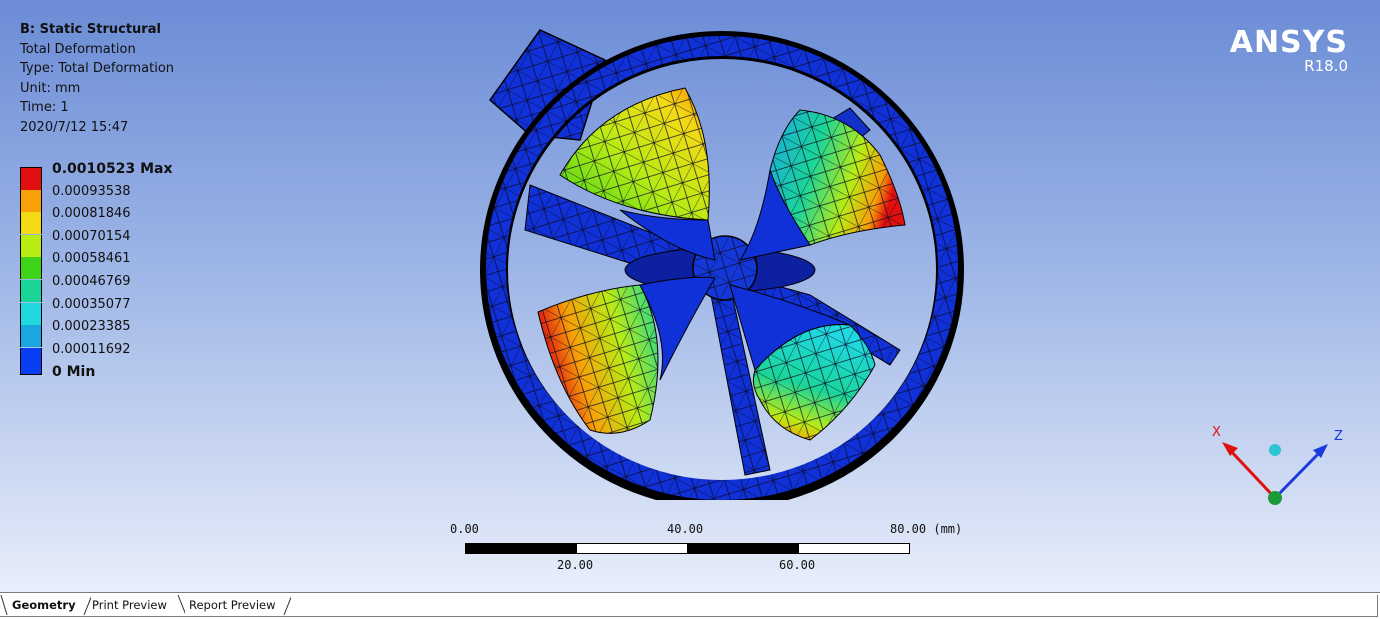 The image size is (1380, 619). What do you see at coordinates (91, 281) in the screenshot?
I see `legend-label: 0.00046769` at bounding box center [91, 281].